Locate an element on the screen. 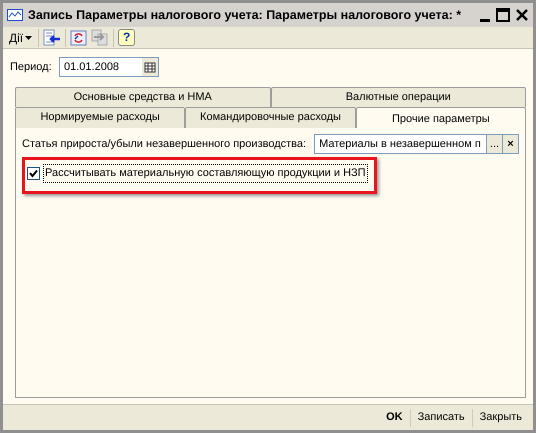  help-button: ? is located at coordinates (127, 37).